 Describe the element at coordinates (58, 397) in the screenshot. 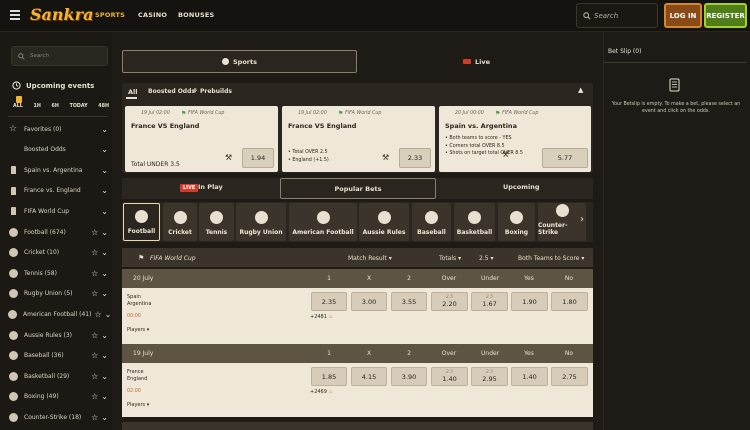

I see `sidebar-item: Boxing (49) ☆ ⌄` at that location.